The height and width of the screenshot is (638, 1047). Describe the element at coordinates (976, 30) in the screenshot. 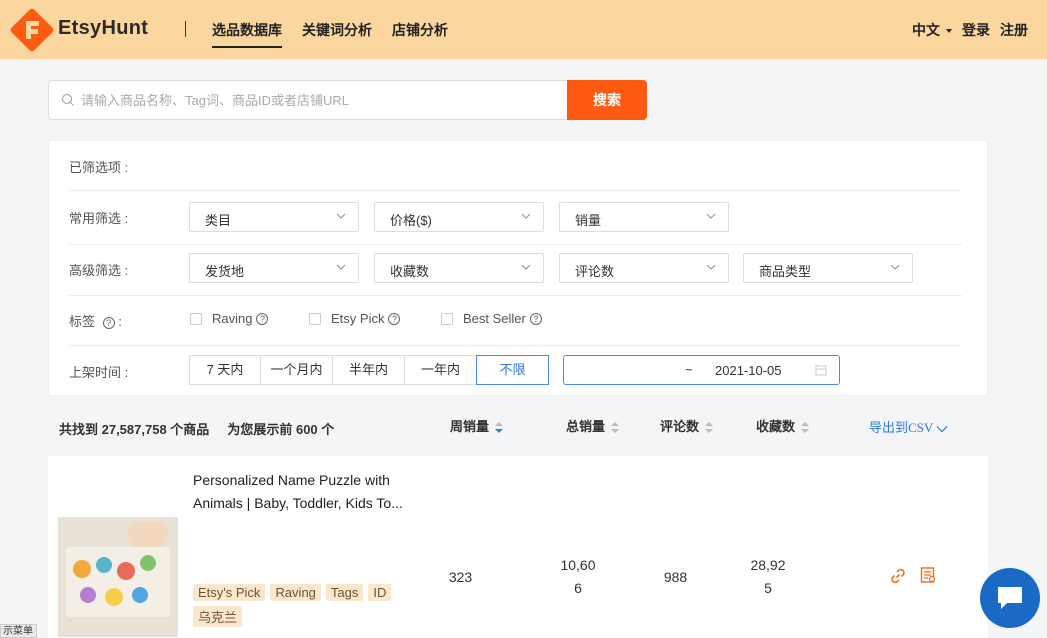

I see `login-link: 登录` at that location.